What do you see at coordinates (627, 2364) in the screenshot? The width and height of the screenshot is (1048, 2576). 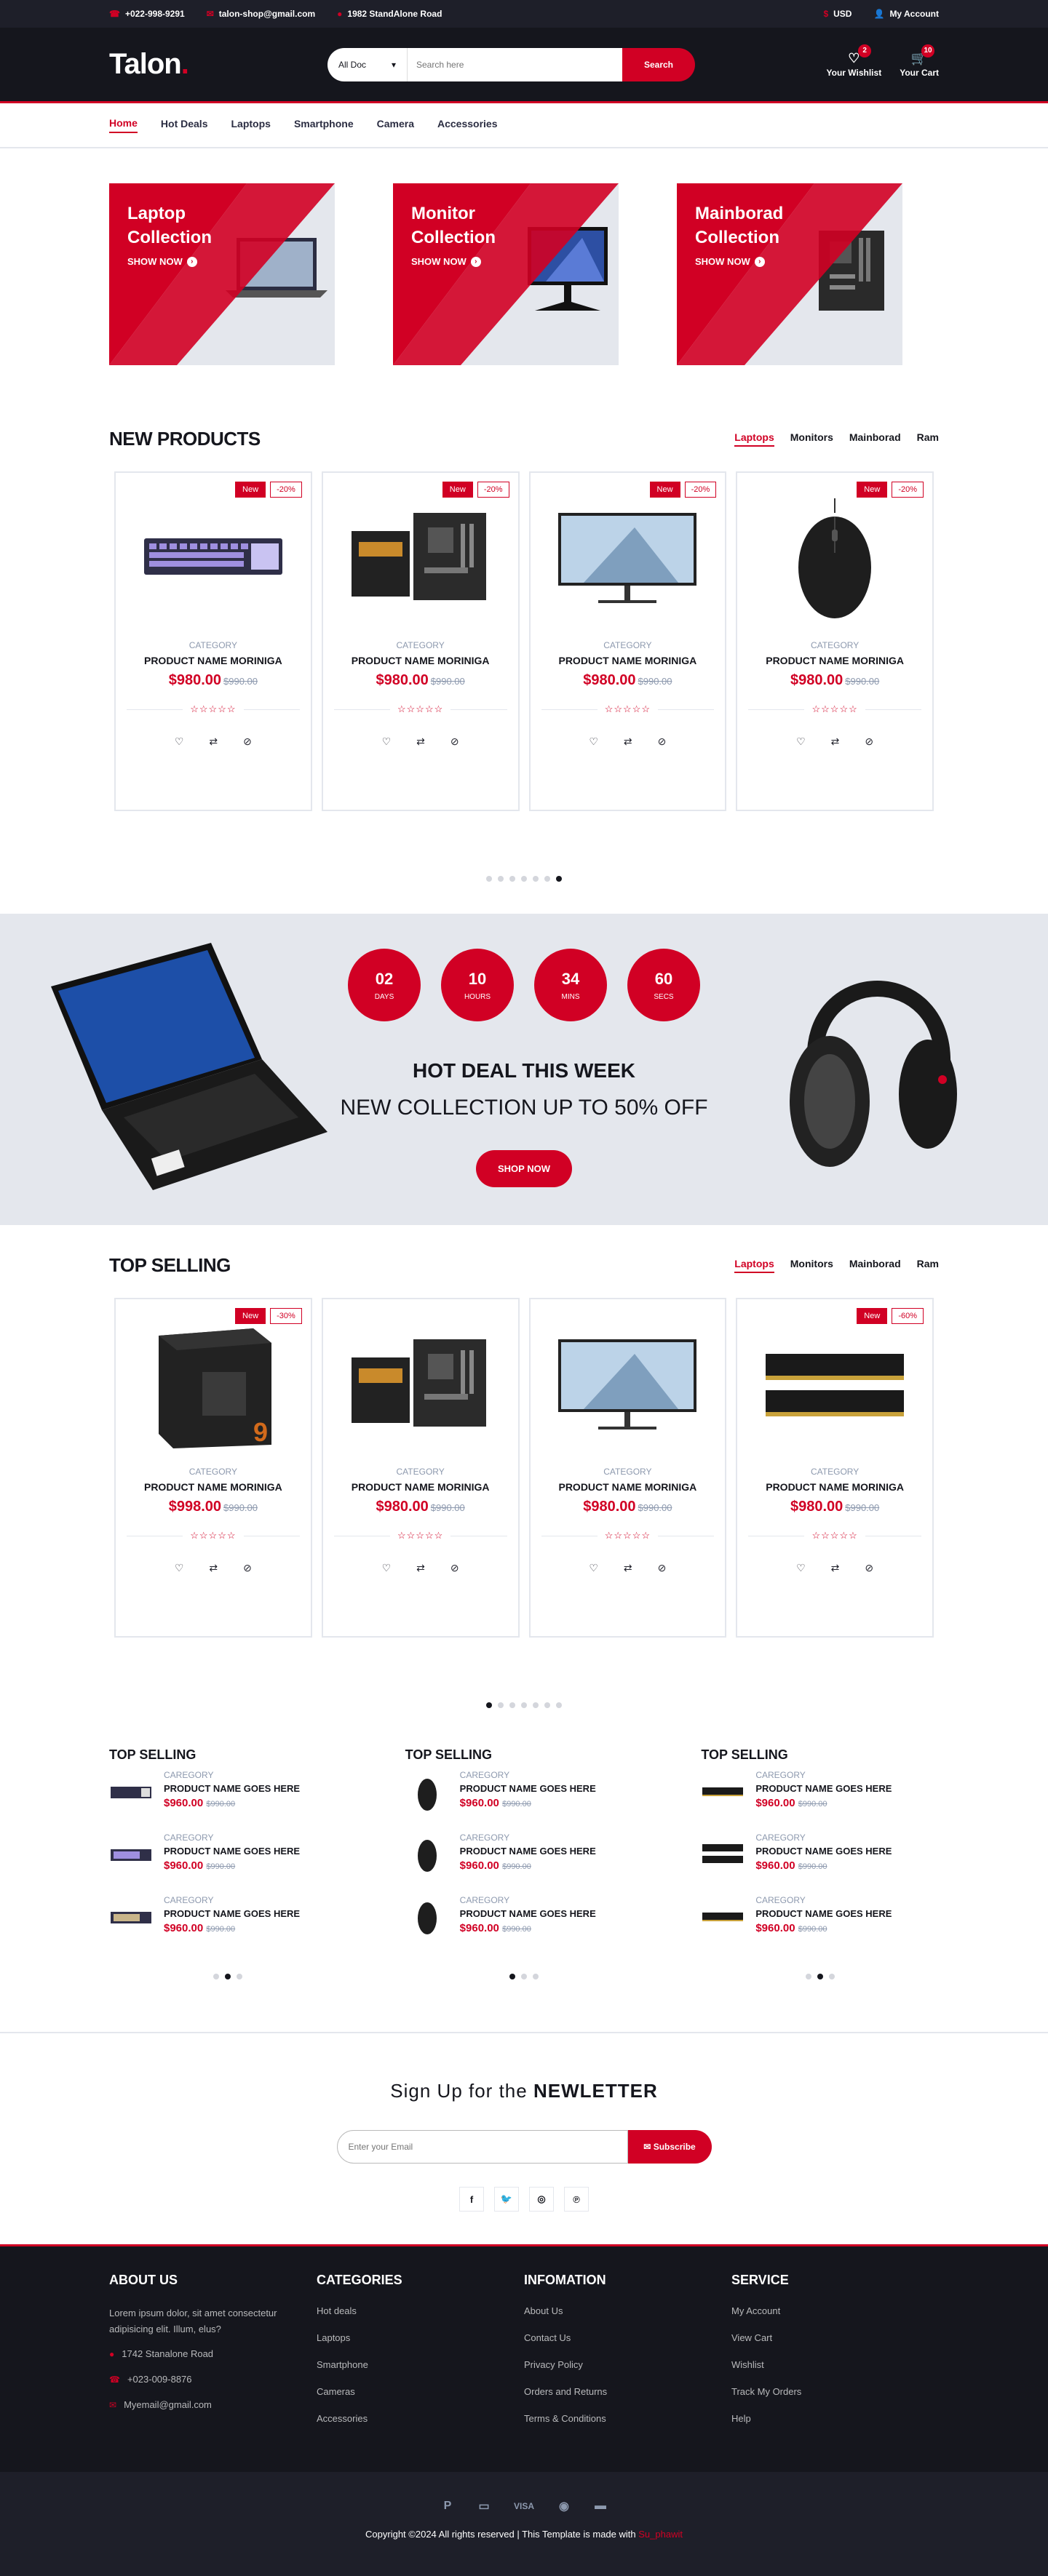 I see `footer-link: Privacy Policy` at bounding box center [627, 2364].